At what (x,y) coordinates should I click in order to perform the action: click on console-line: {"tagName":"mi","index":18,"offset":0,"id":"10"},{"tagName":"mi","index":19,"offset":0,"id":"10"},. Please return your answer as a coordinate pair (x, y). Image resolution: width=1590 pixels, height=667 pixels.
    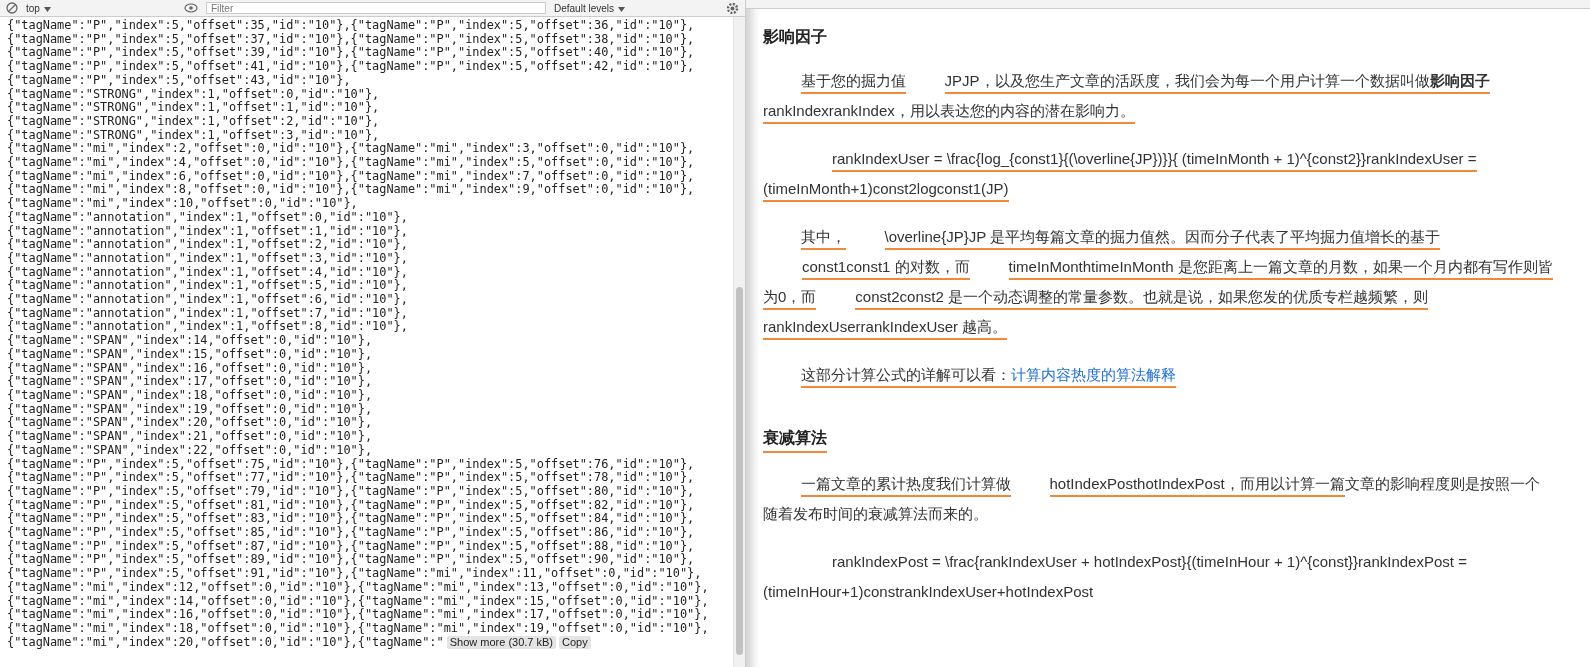
    Looking at the image, I should click on (358, 628).